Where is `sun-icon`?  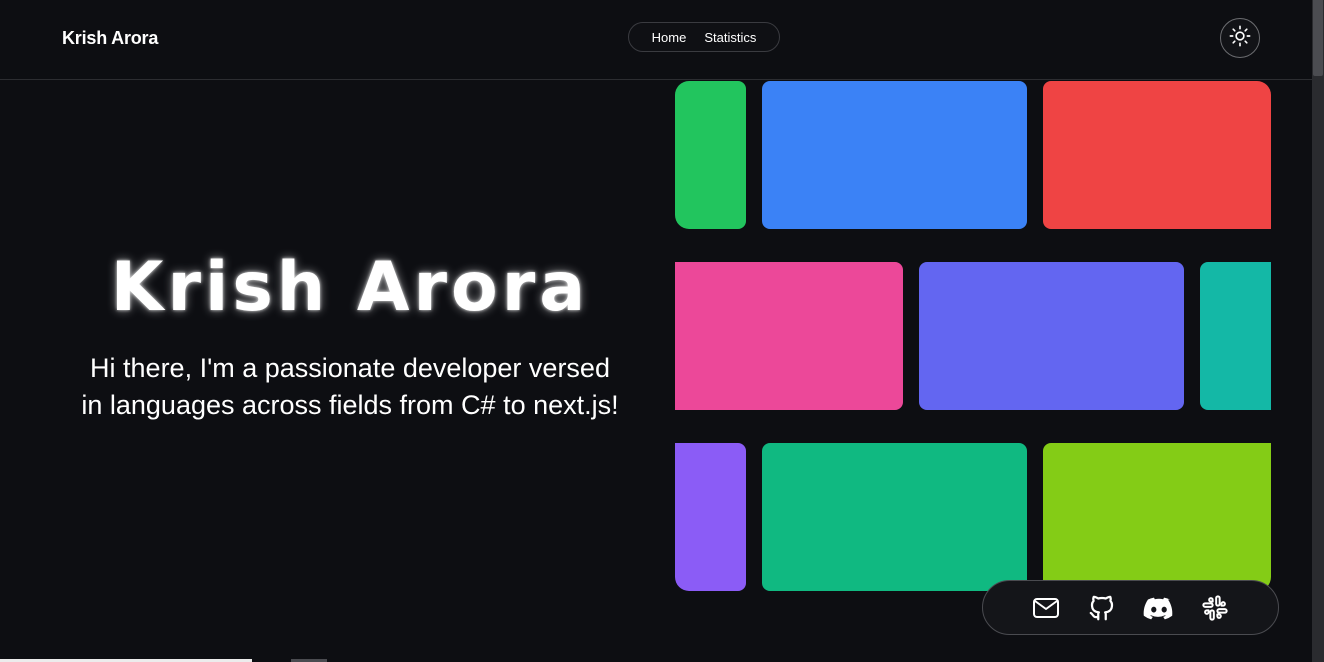
sun-icon is located at coordinates (1240, 38).